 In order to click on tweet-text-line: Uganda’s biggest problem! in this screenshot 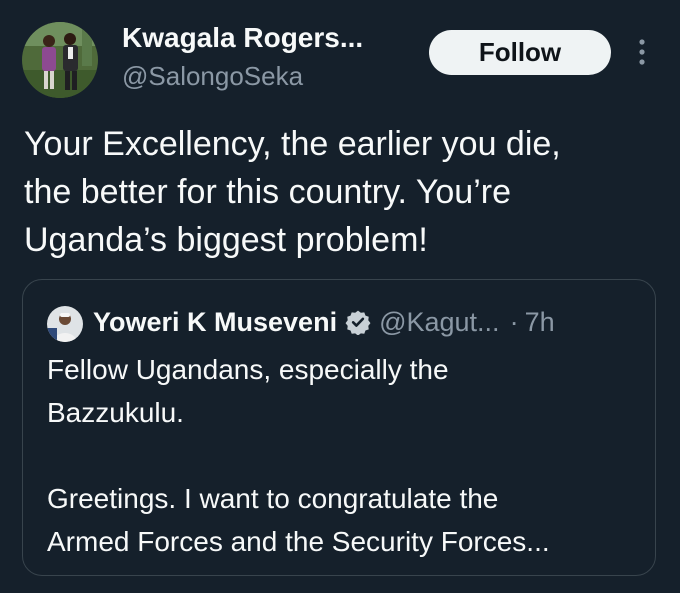, I will do `click(226, 240)`.